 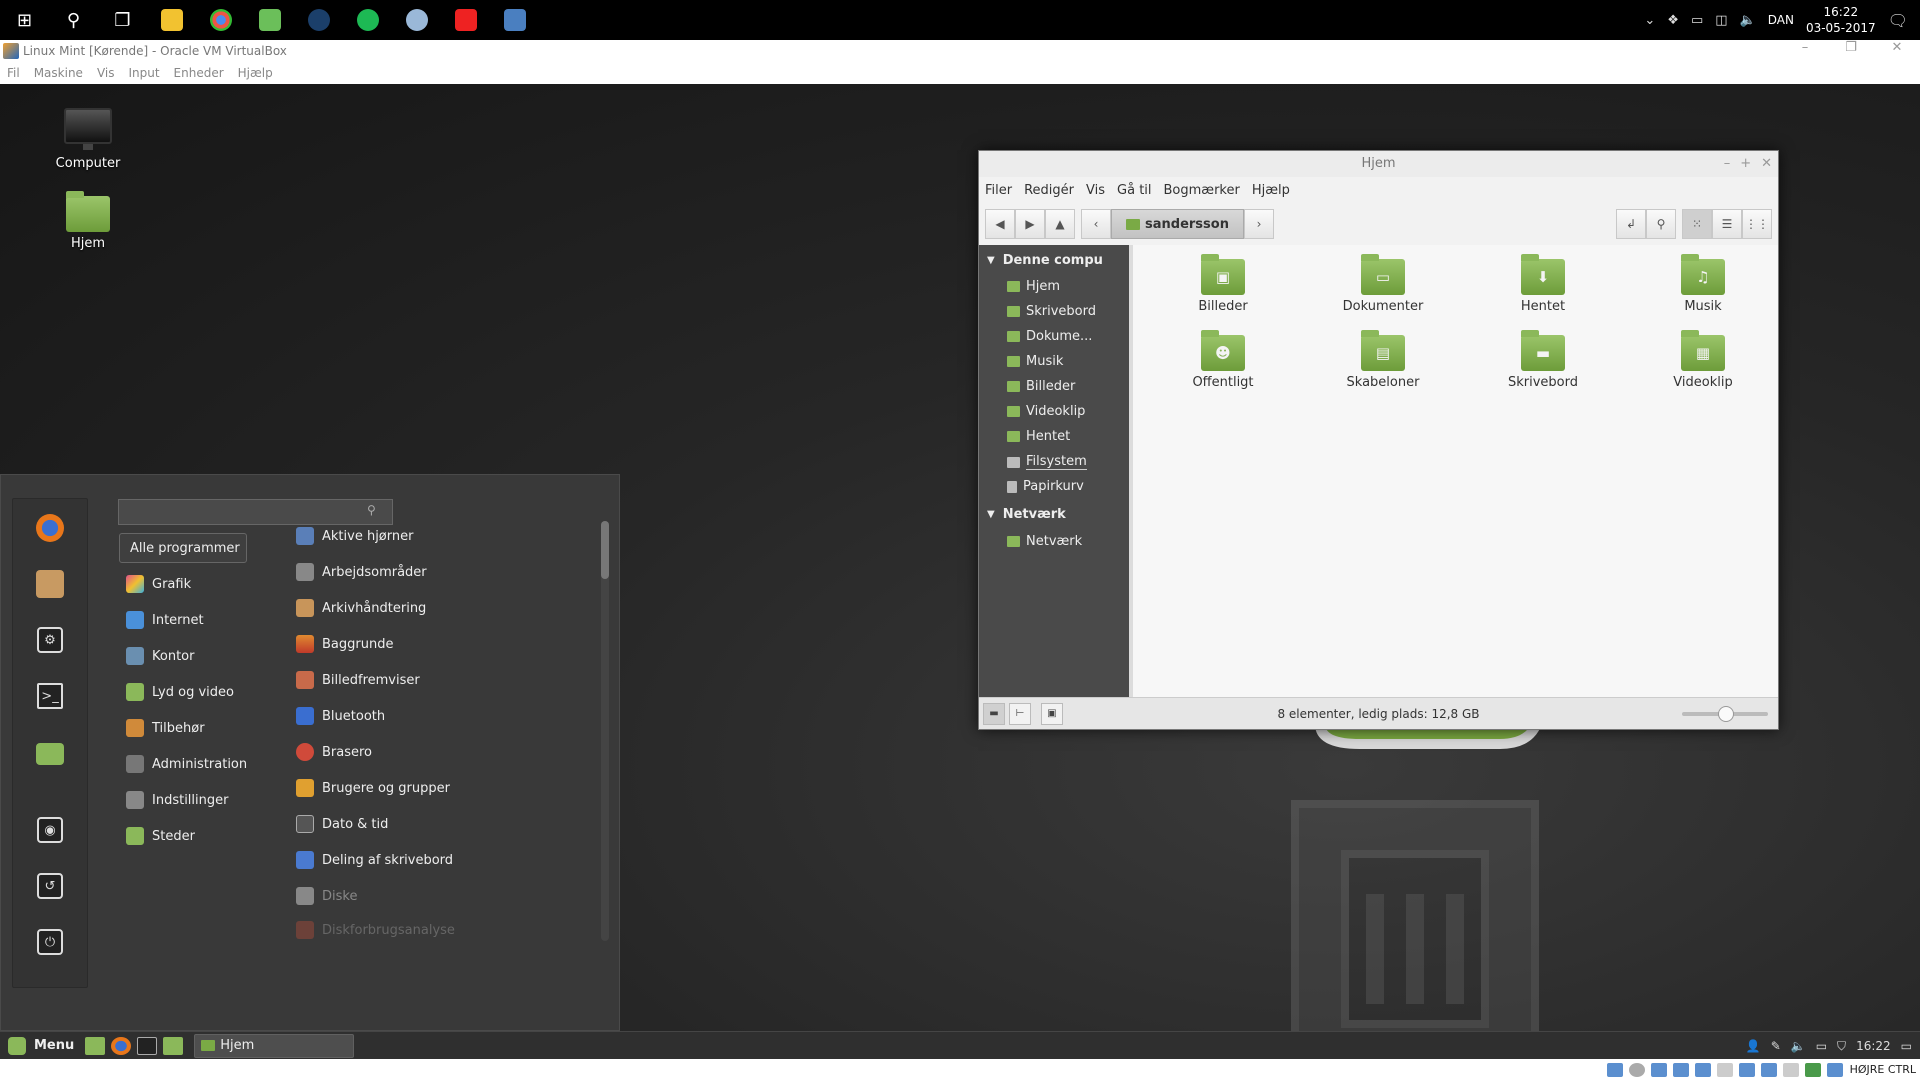 What do you see at coordinates (50, 942) in the screenshot?
I see `fav-shutdown: ⏻` at bounding box center [50, 942].